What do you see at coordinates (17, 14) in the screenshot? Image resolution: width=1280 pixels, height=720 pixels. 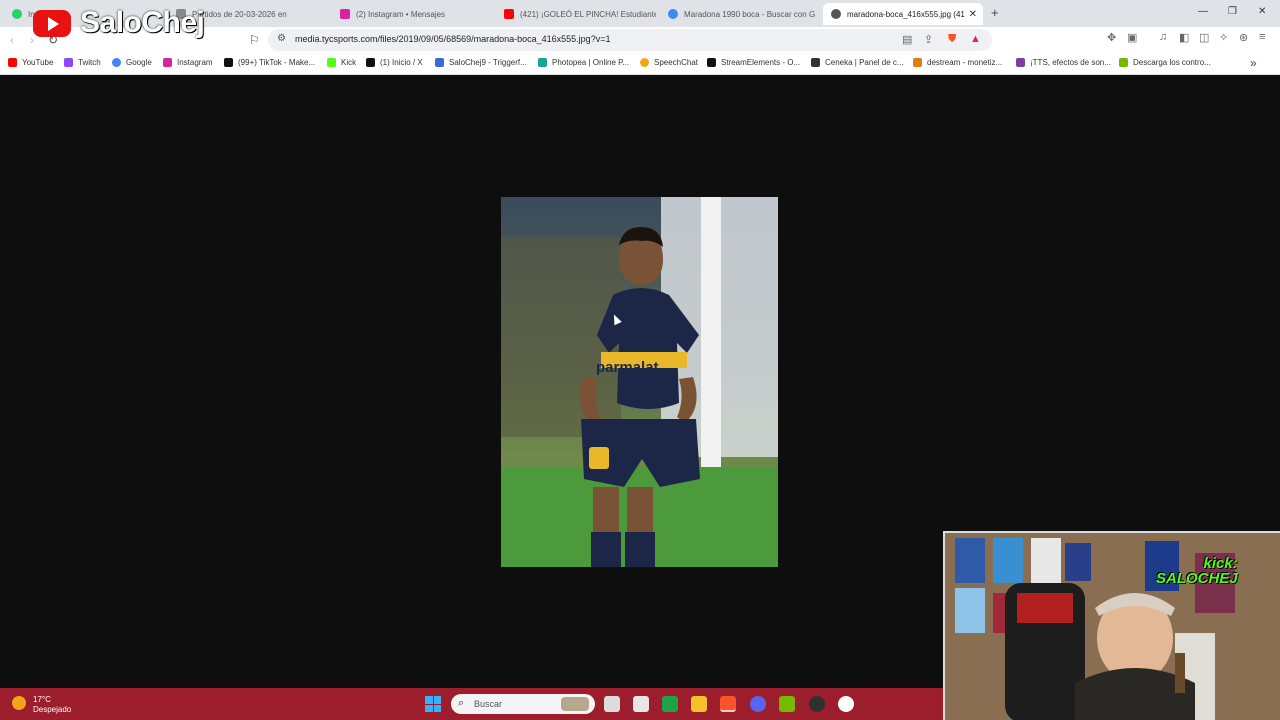 I see `whatsapp-icon` at bounding box center [17, 14].